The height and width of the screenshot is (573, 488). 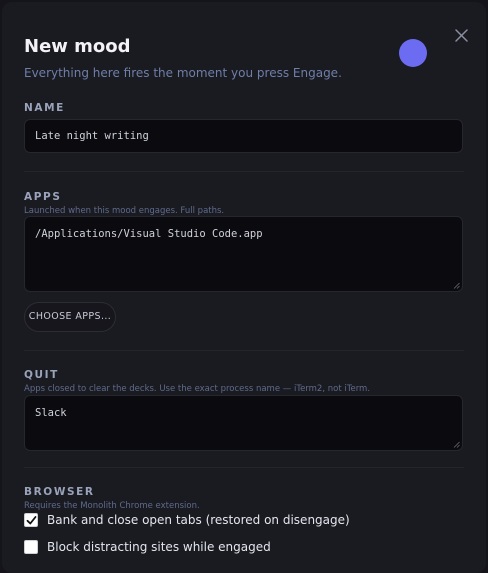 I want to click on checkmark-icon, so click(x=31, y=519).